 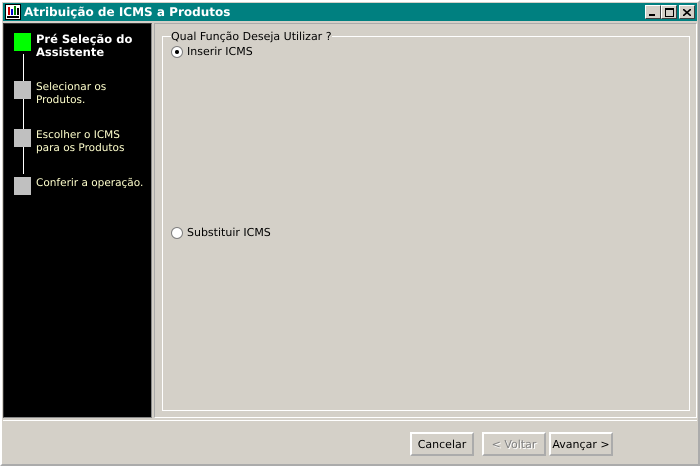 I want to click on step-label: Selecionar os Produtos., so click(x=72, y=94).